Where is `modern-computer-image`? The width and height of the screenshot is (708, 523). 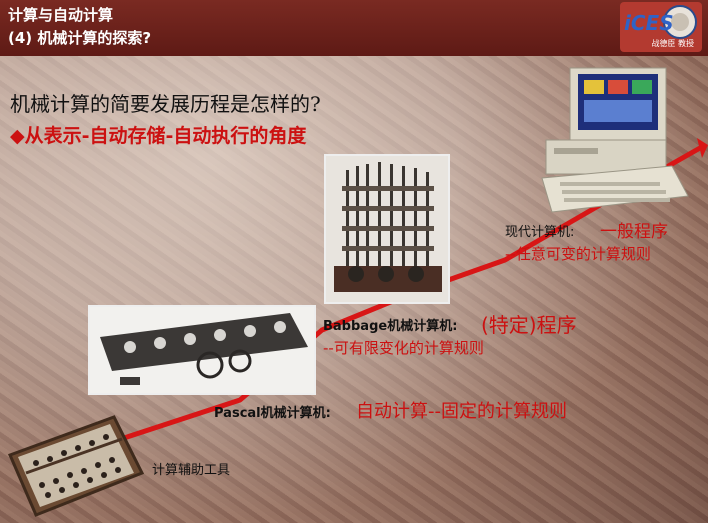
modern-computer-image is located at coordinates (612, 141).